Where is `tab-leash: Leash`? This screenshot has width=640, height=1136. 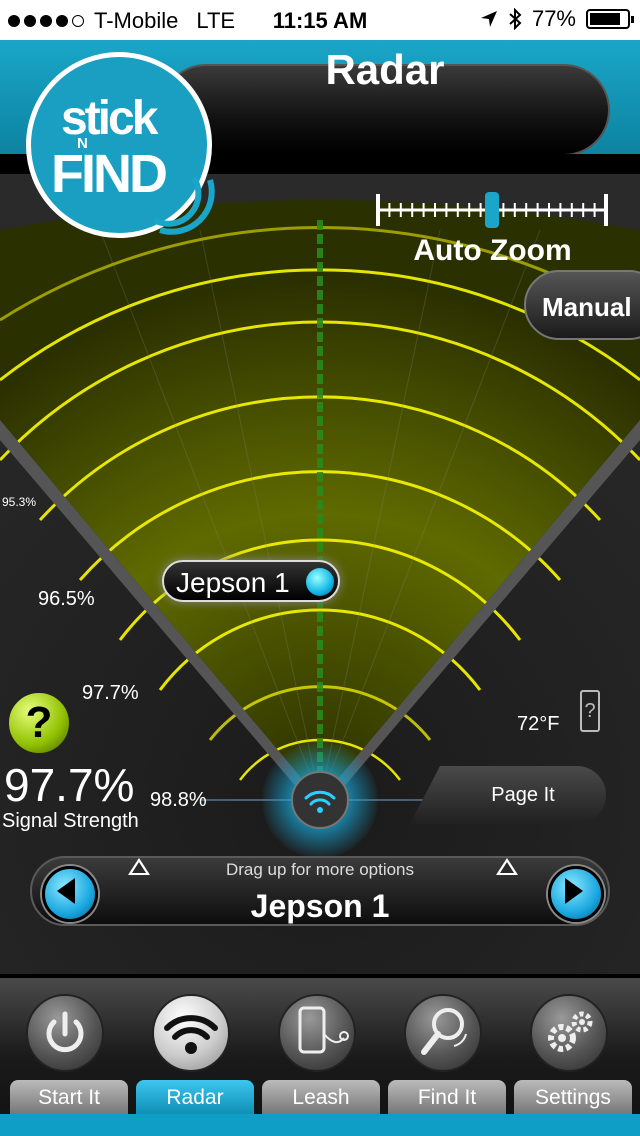 tab-leash: Leash is located at coordinates (317, 1046).